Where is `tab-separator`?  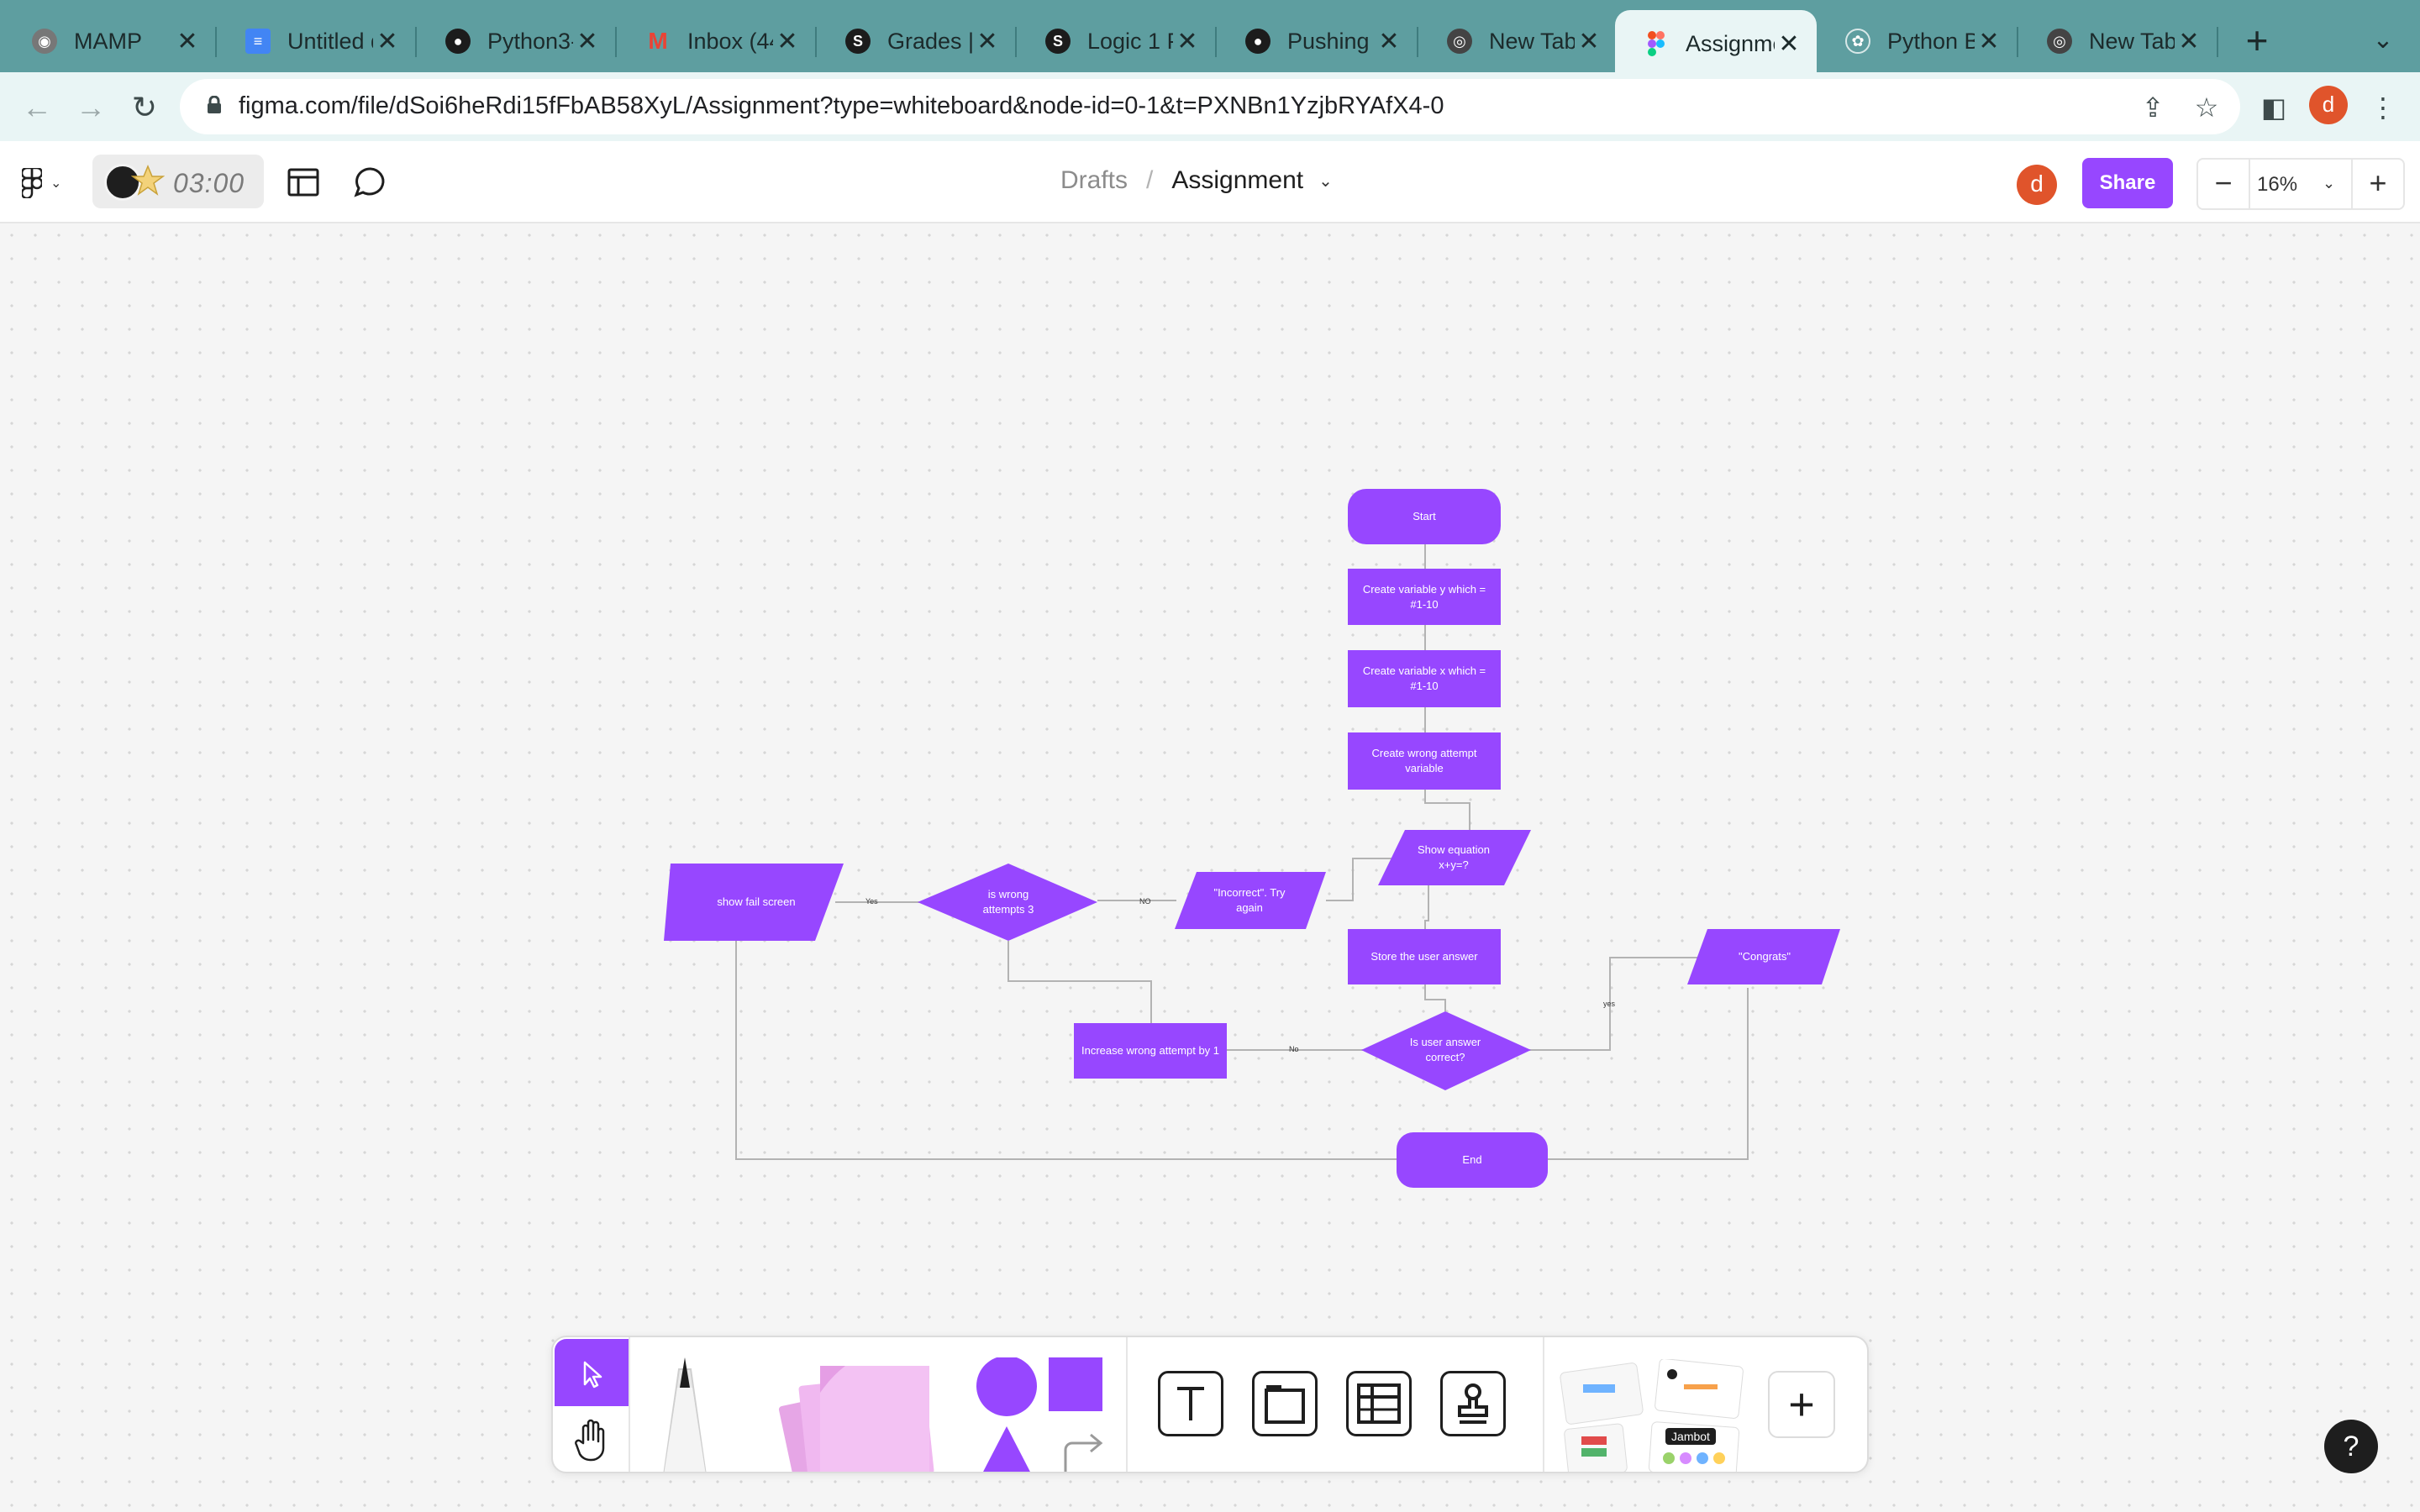
tab-separator is located at coordinates (2217, 42).